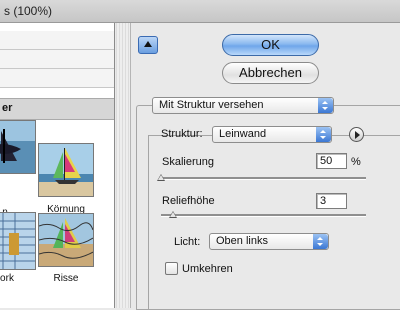 The height and width of the screenshot is (310, 400). What do you see at coordinates (188, 201) in the screenshot?
I see `relief-label: Reliefhöhe` at bounding box center [188, 201].